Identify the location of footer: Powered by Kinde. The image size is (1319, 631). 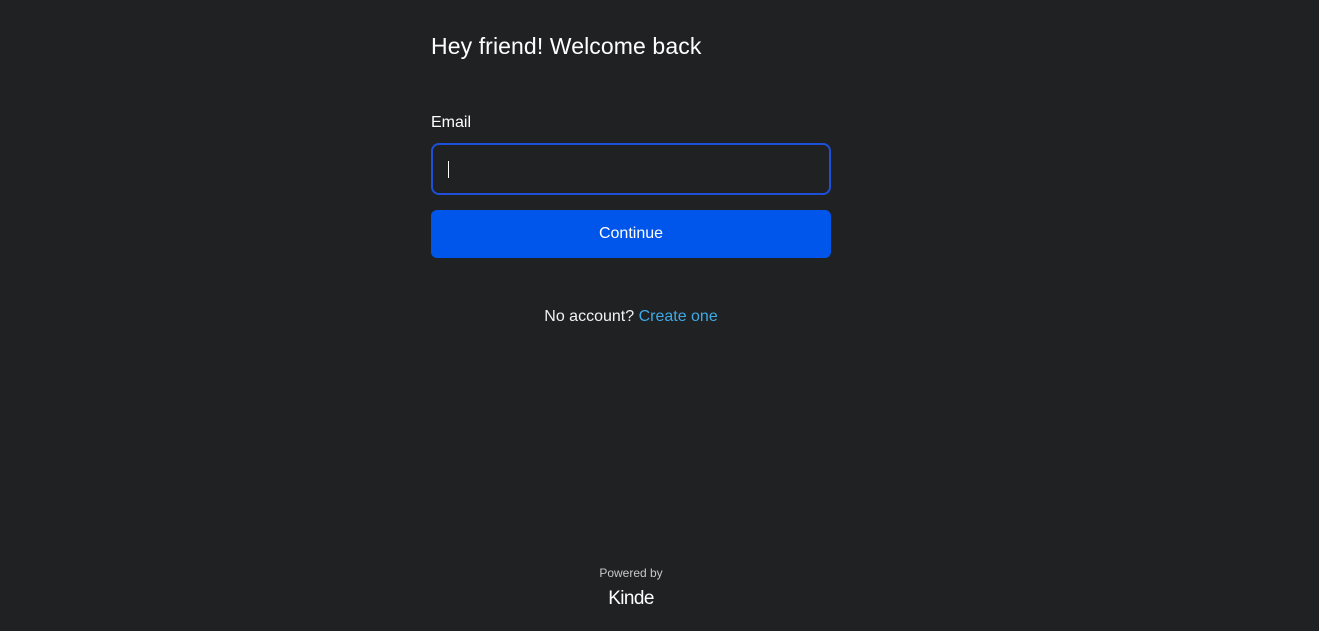
(631, 588).